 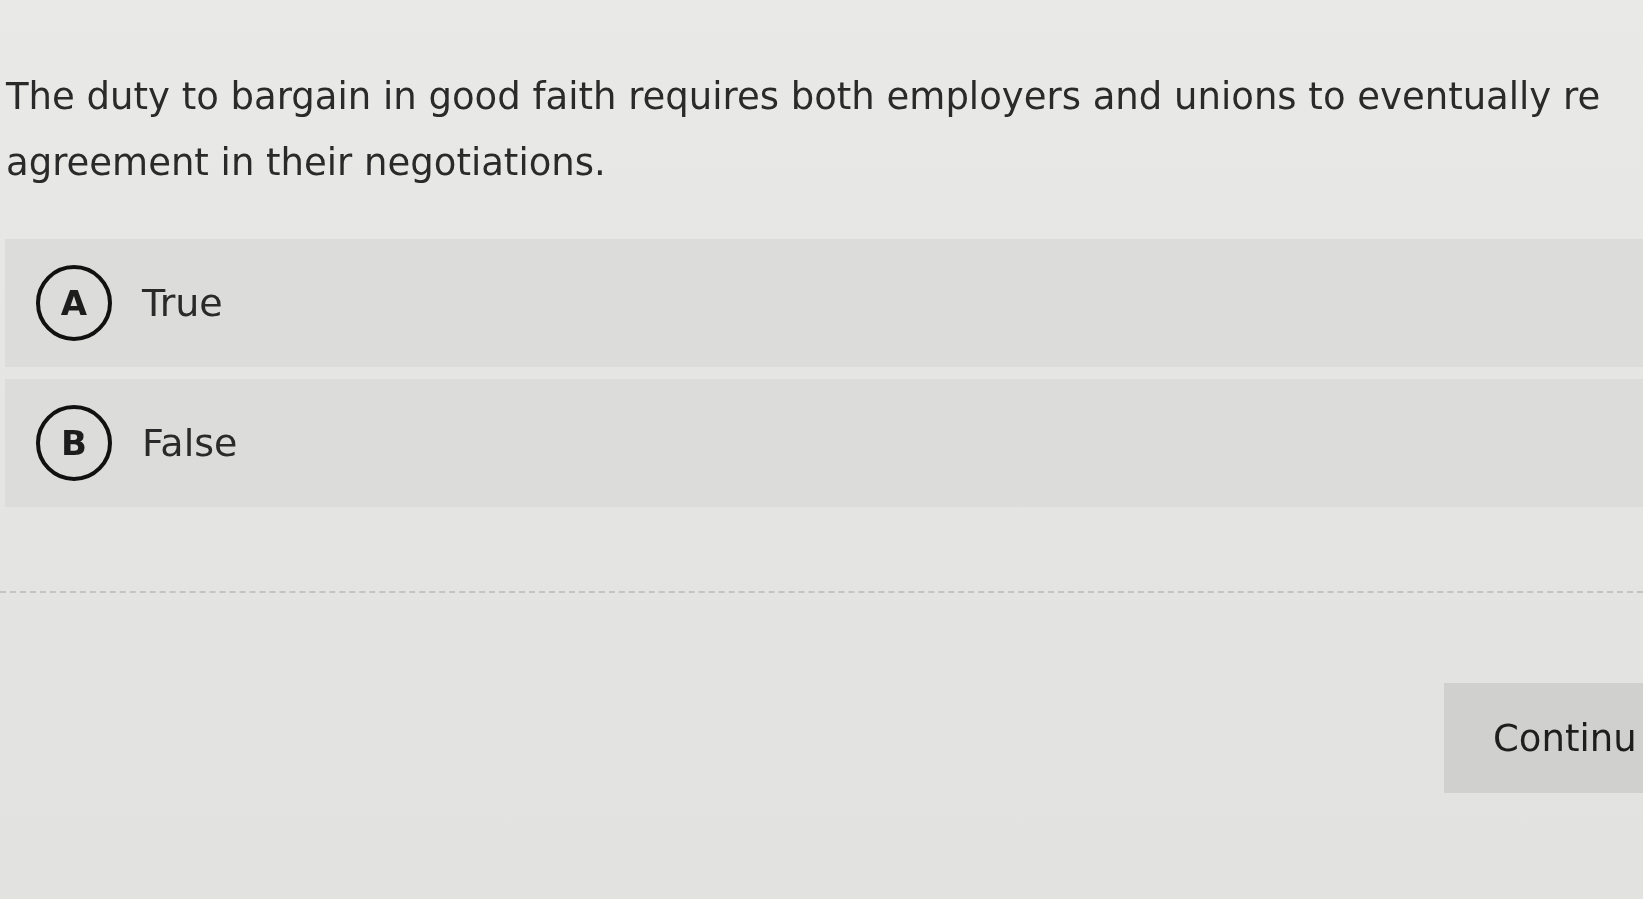 What do you see at coordinates (824, 443) in the screenshot?
I see `answer-option: B False` at bounding box center [824, 443].